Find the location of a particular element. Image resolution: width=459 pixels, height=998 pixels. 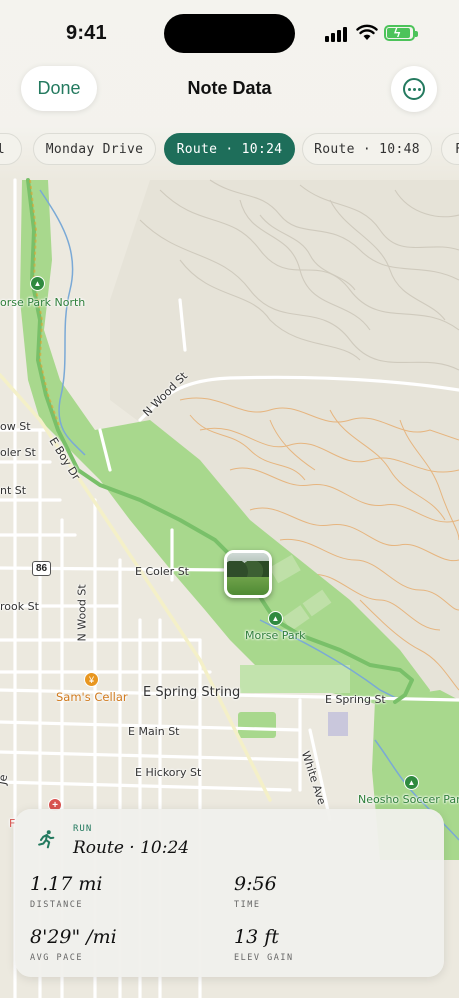

stat-time: 9:56 TIME is located at coordinates (255, 891).